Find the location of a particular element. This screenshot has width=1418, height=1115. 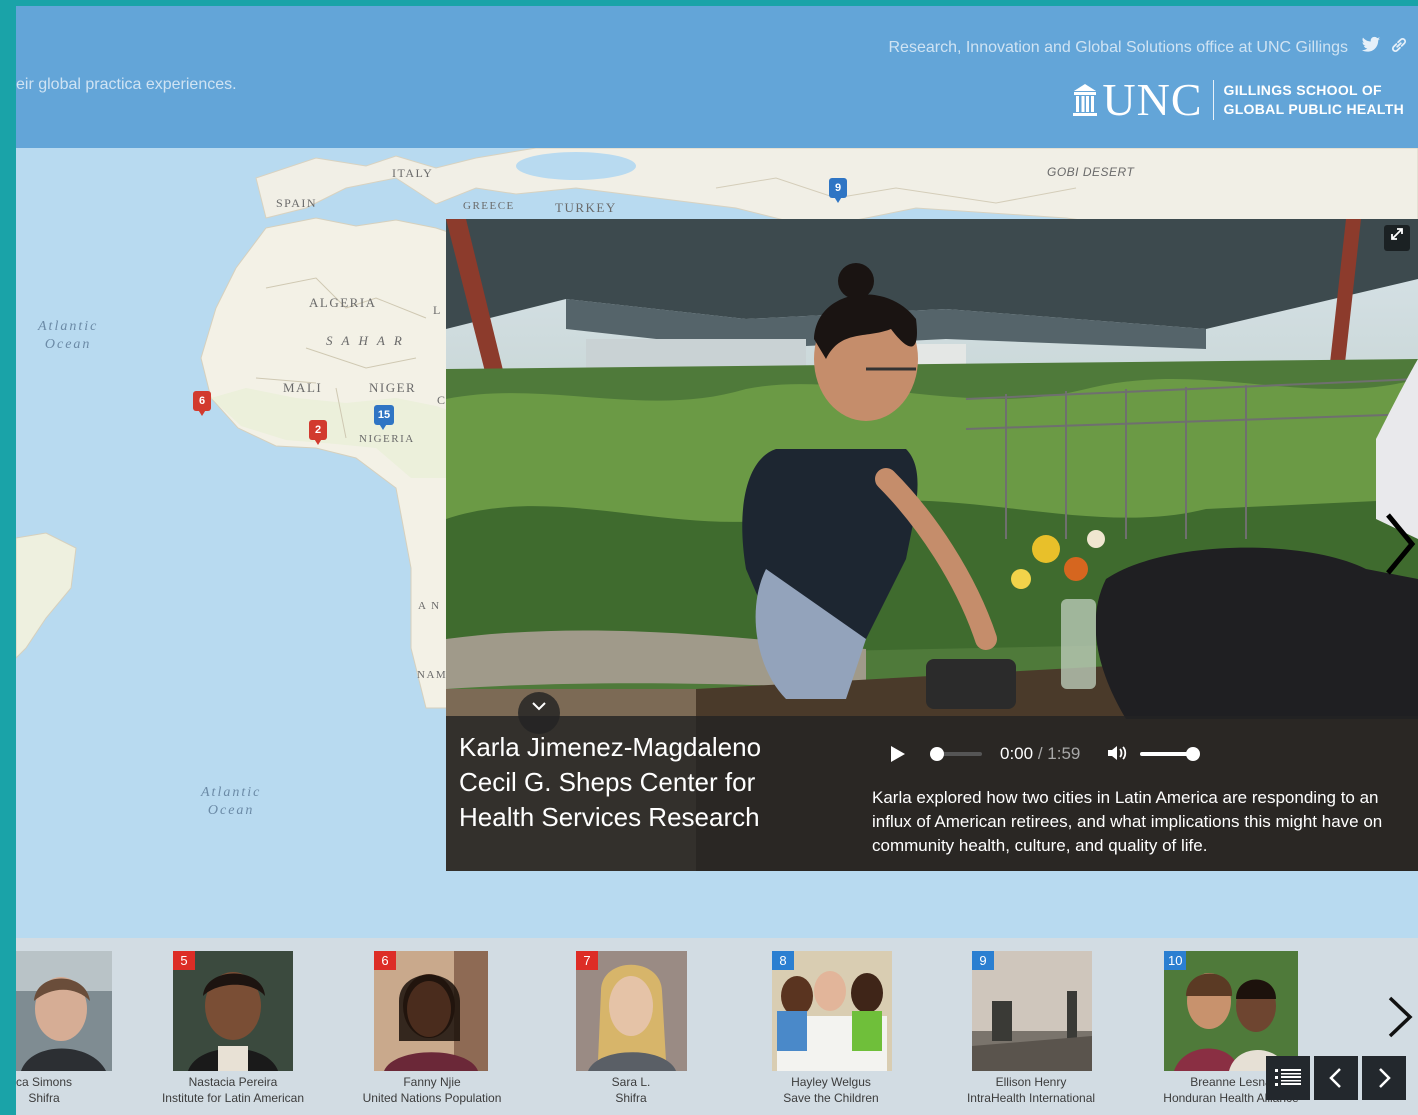

carousel-item: 7 Sara L. Shifra is located at coordinates (631, 1031).